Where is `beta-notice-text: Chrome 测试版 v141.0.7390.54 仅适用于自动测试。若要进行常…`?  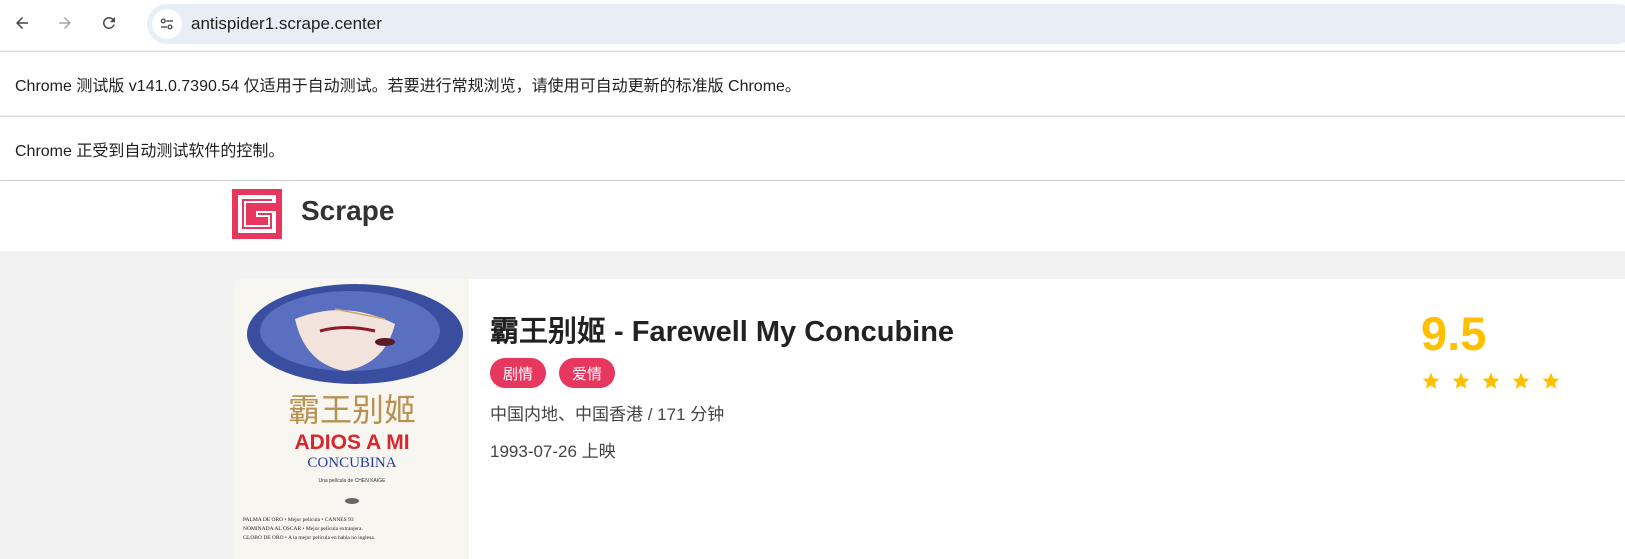
beta-notice-text: Chrome 测试版 v141.0.7390.54 仅适用于自动测试。若要进行常… is located at coordinates (408, 86).